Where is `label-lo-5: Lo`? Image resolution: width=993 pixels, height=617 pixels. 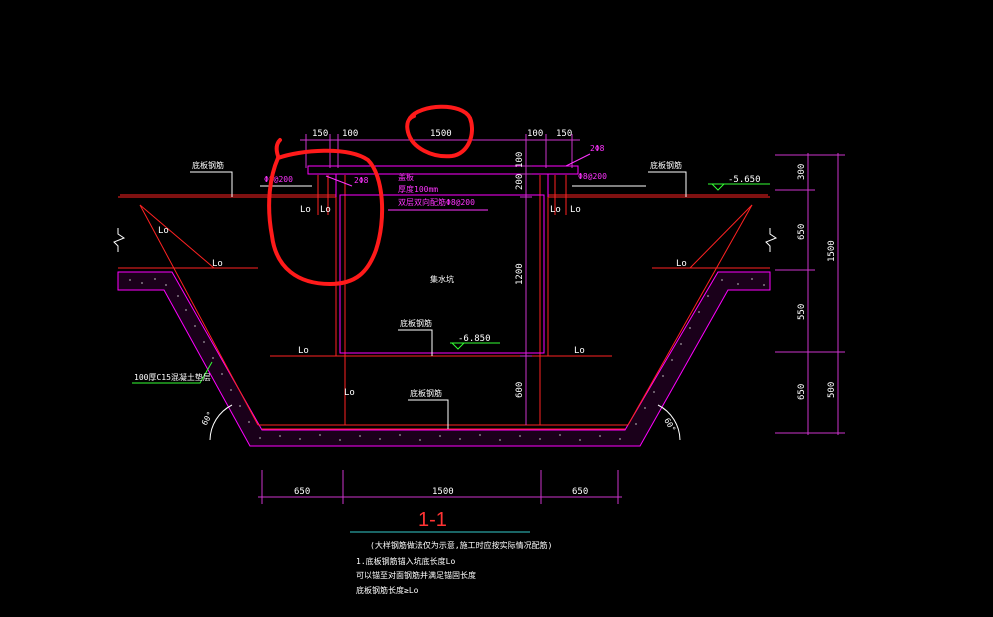 label-lo-5: Lo is located at coordinates (303, 351).